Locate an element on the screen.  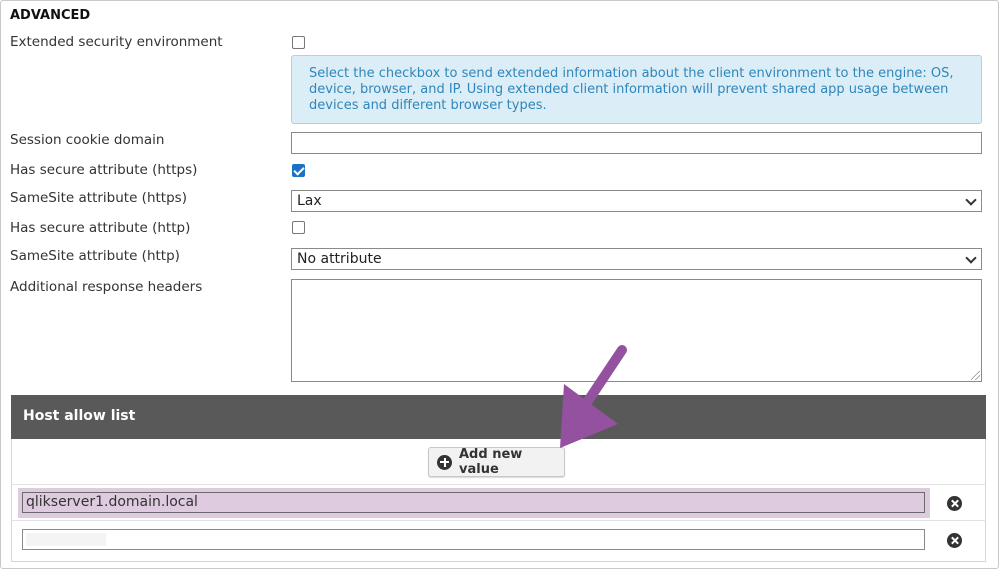
samesite-https-select: Lax is located at coordinates (636, 201).